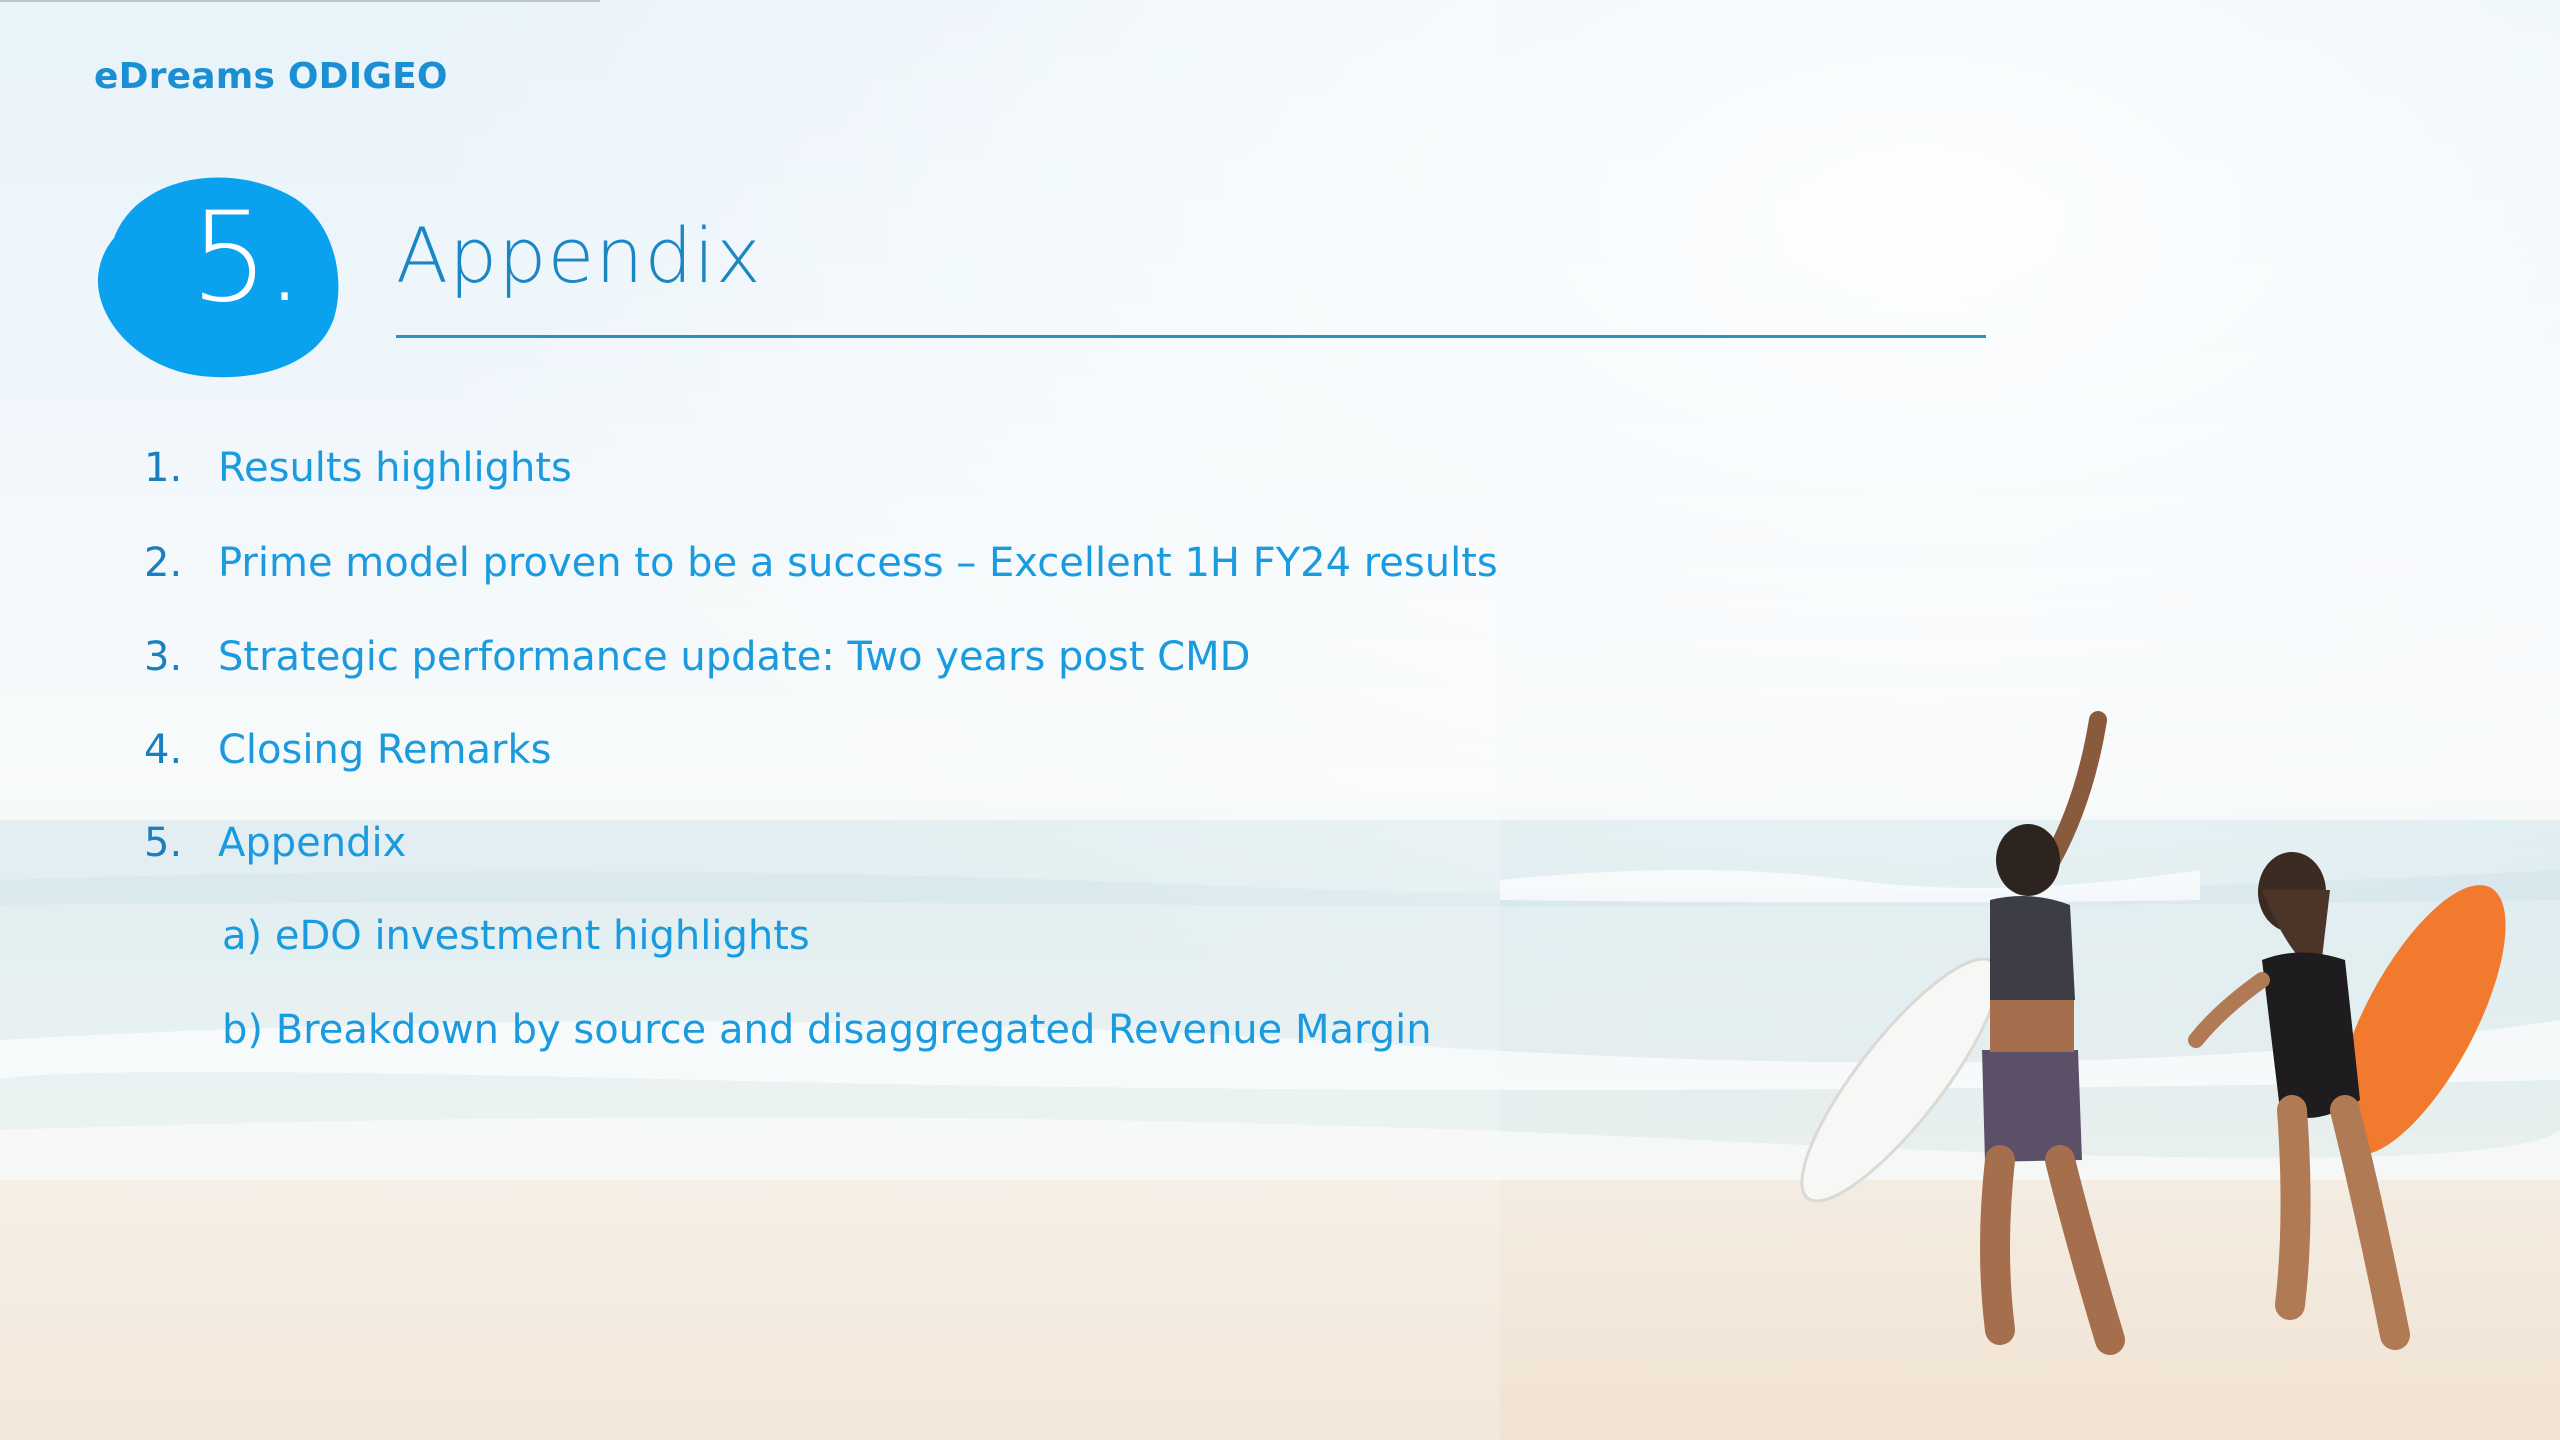 The image size is (2560, 1440). What do you see at coordinates (385, 750) in the screenshot?
I see `agenda-item-label: Closing Remarks` at bounding box center [385, 750].